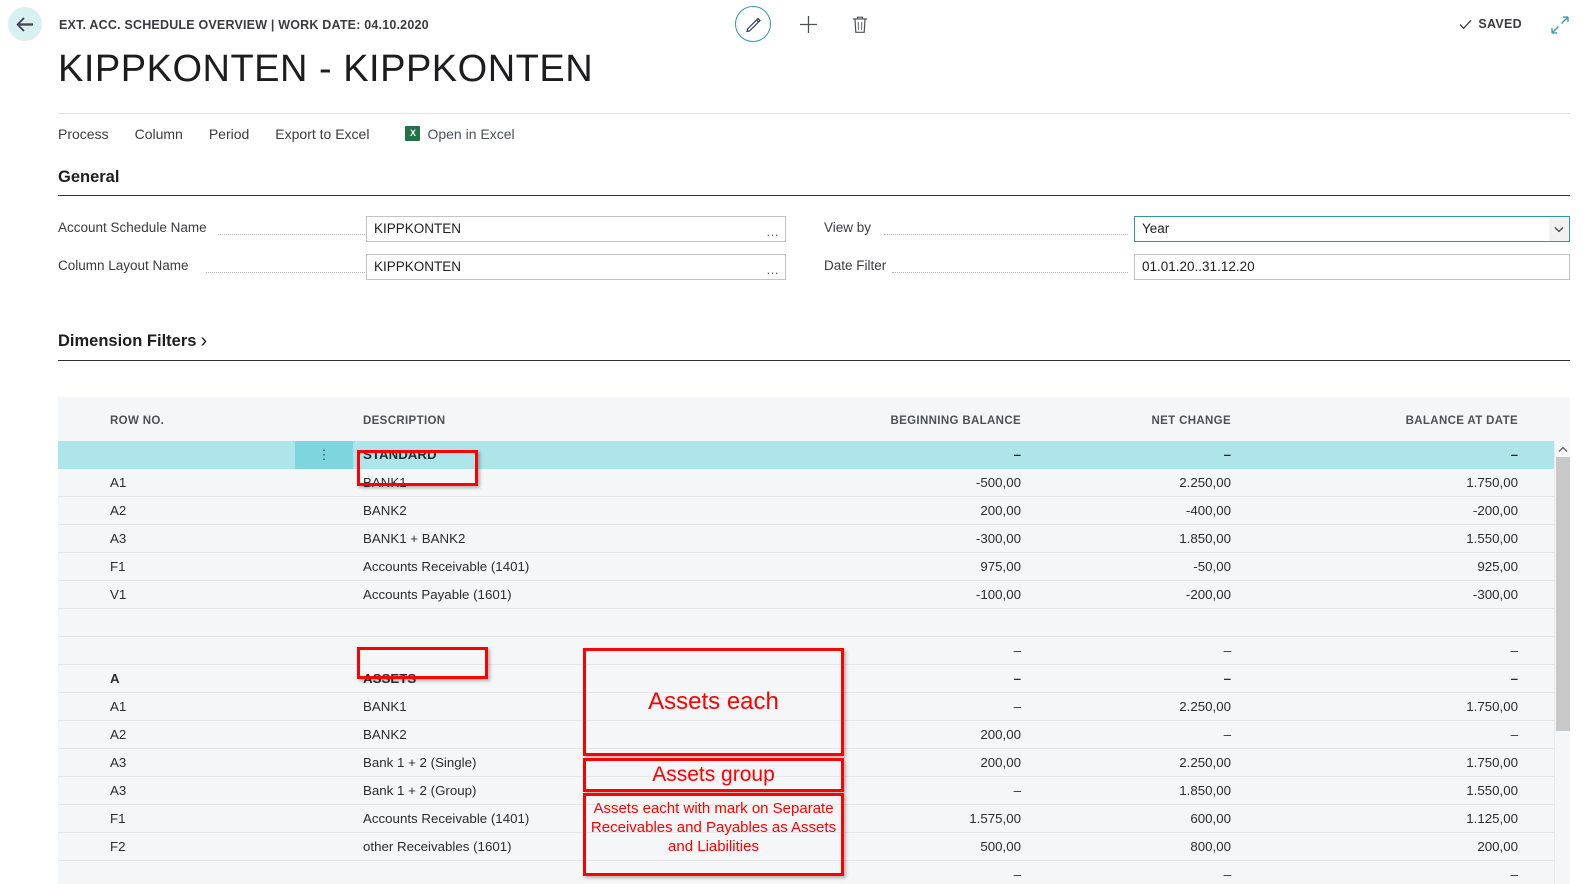  Describe the element at coordinates (137, 421) in the screenshot. I see `col-header-row-no: ROW NO.` at that location.